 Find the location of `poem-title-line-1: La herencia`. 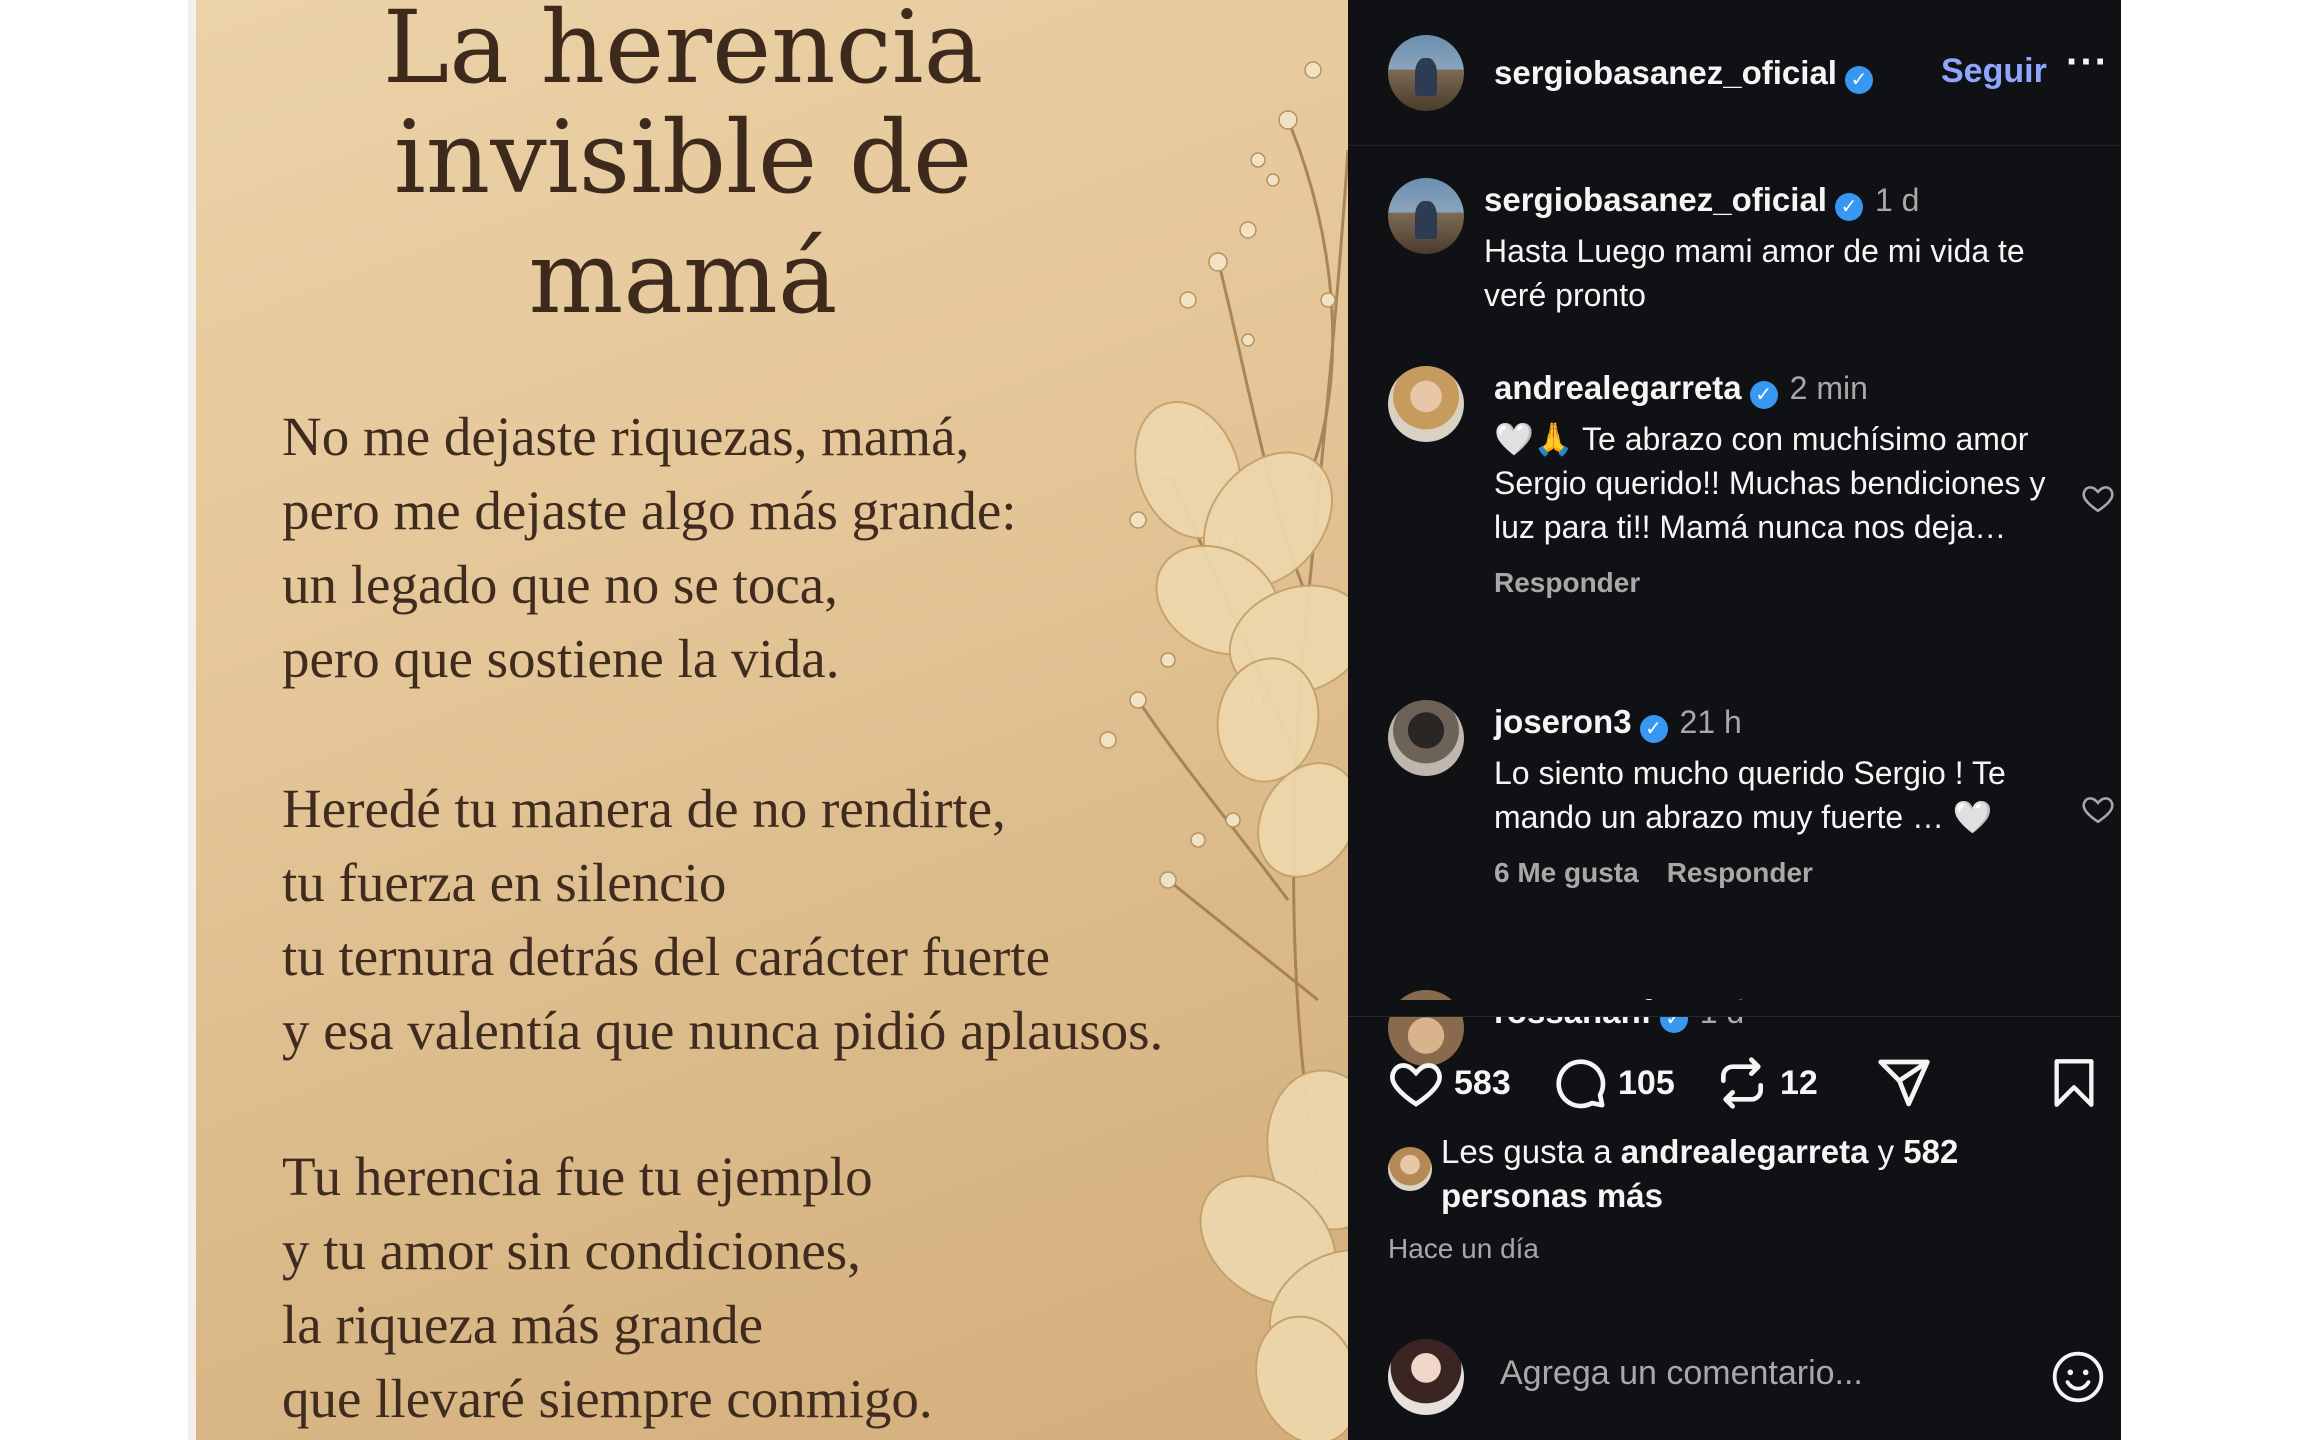

poem-title-line-1: La herencia is located at coordinates (683, 53).